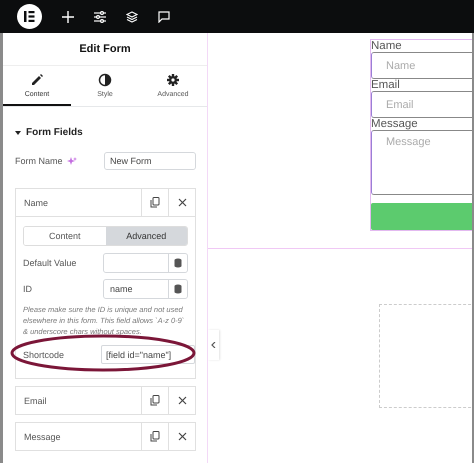  I want to click on layers-icon, so click(132, 16).